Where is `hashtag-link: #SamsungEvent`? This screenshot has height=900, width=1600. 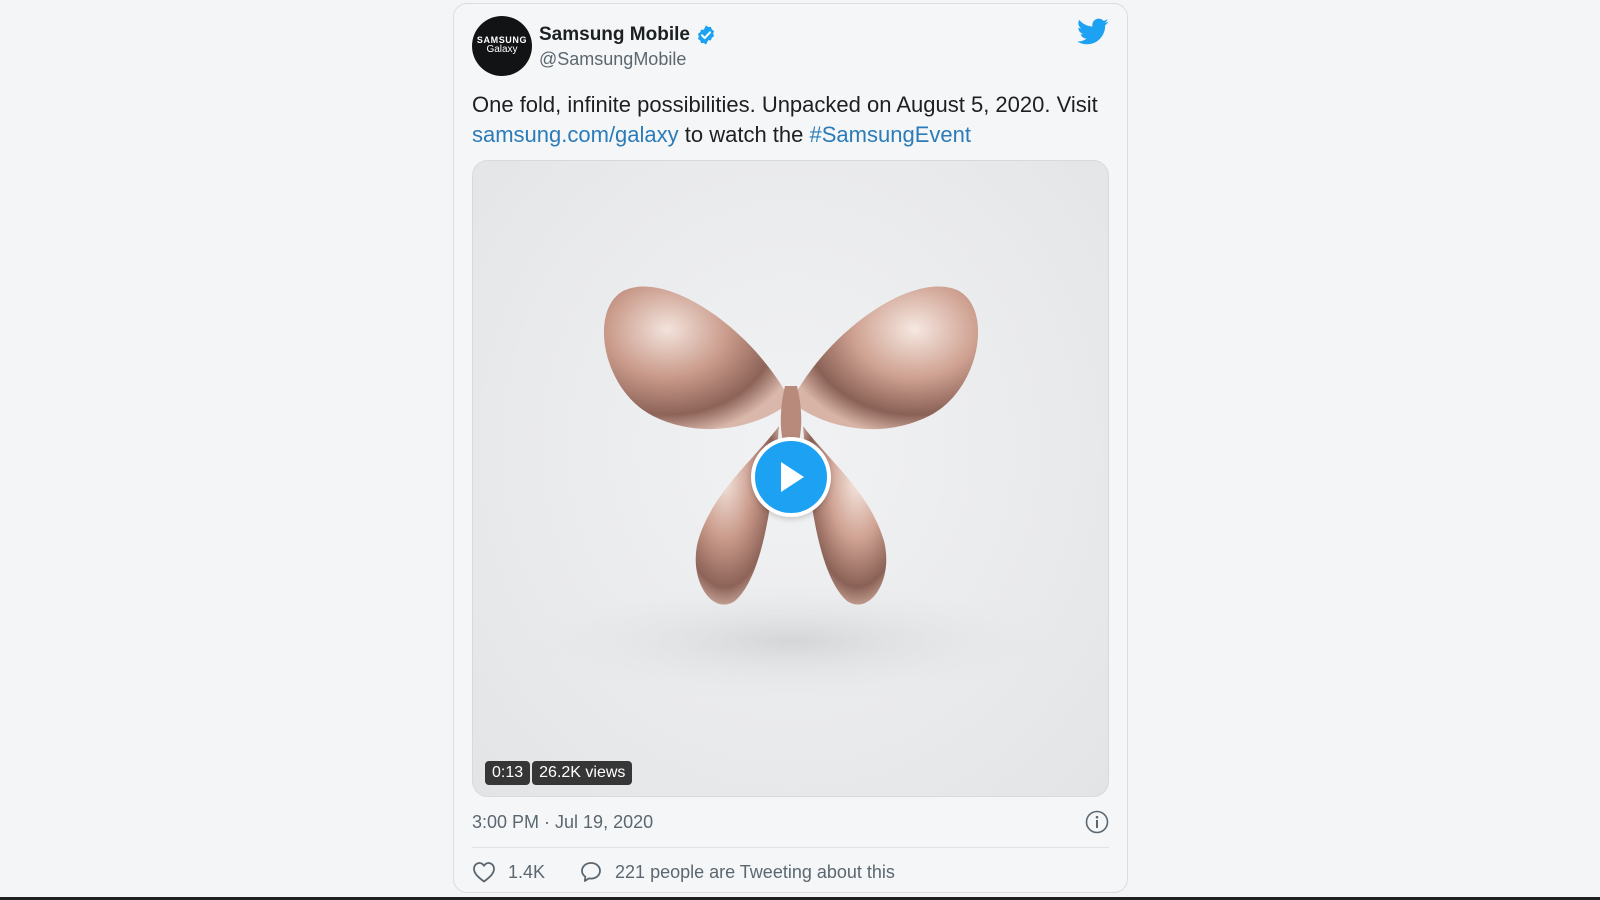
hashtag-link: #SamsungEvent is located at coordinates (890, 134).